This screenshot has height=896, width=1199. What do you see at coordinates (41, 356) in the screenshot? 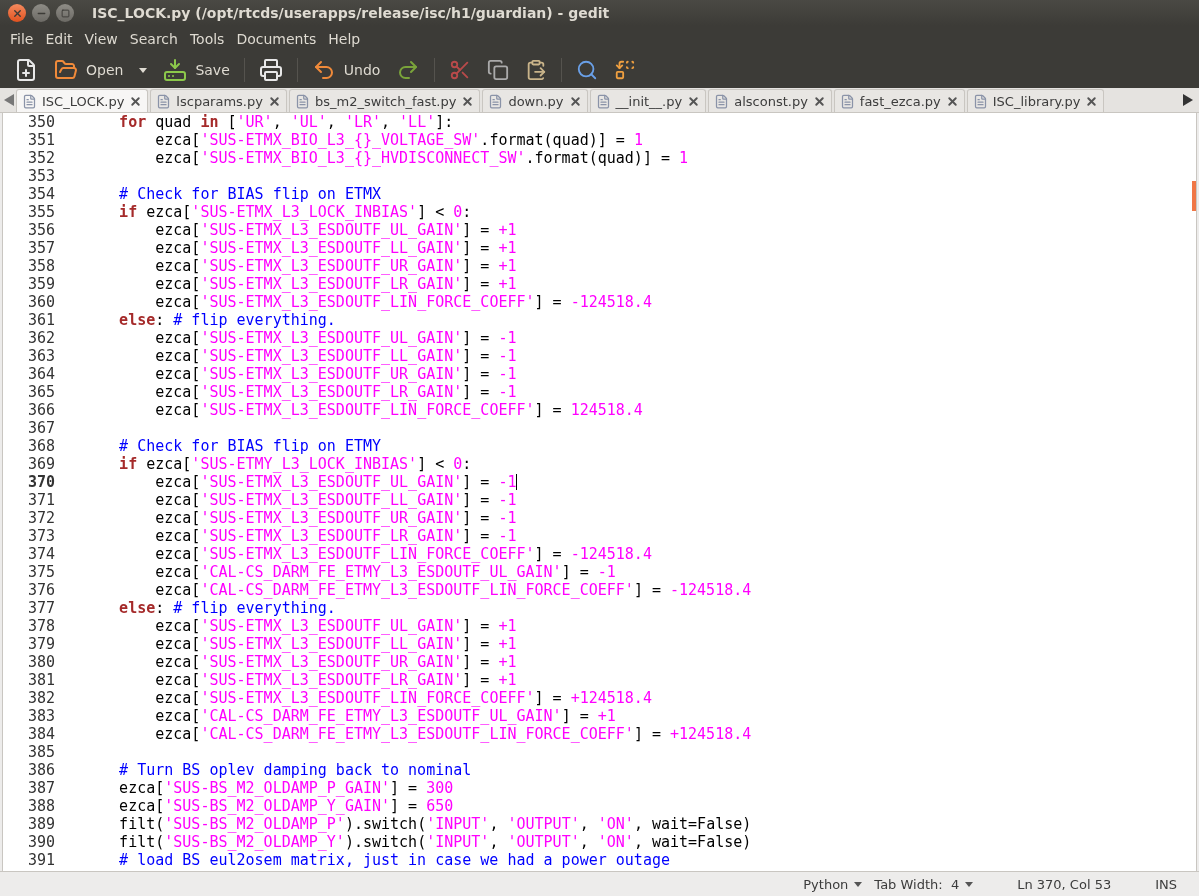
I see `line-number: 363` at bounding box center [41, 356].